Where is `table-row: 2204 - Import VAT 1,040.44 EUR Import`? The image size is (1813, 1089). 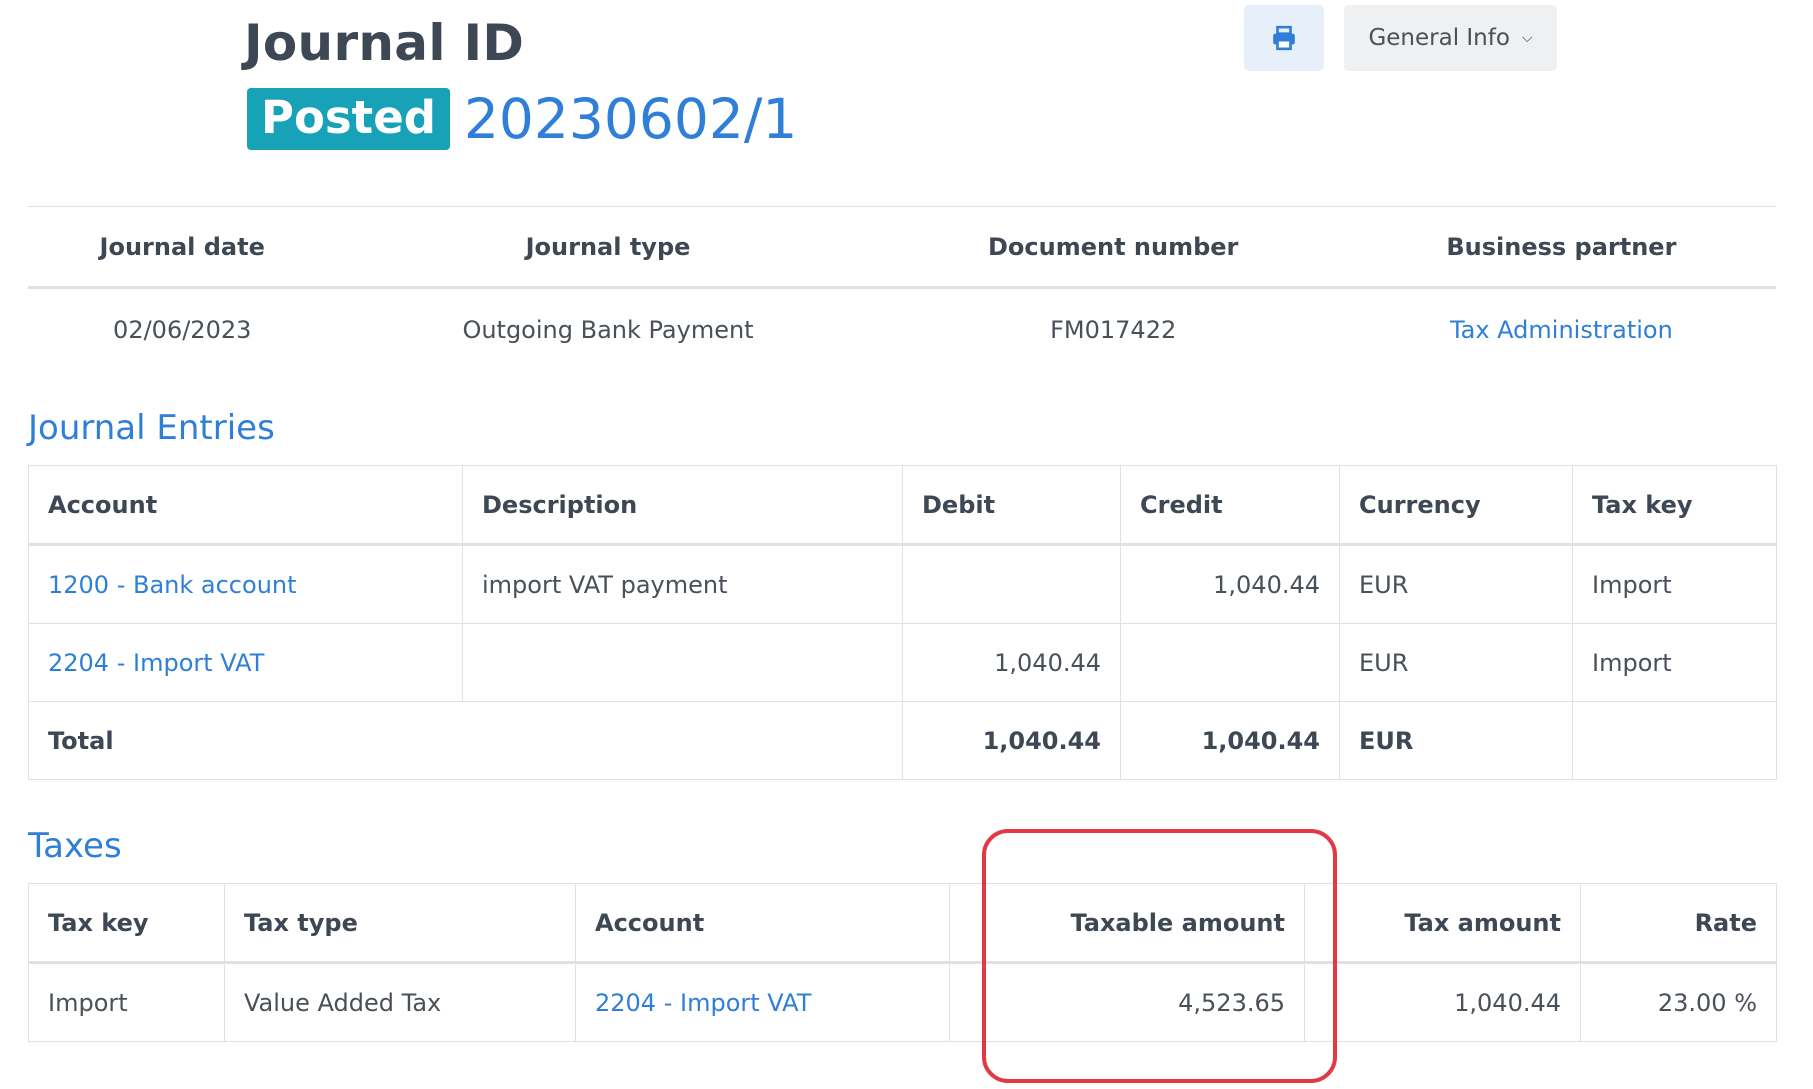
table-row: 2204 - Import VAT 1,040.44 EUR Import is located at coordinates (902, 662).